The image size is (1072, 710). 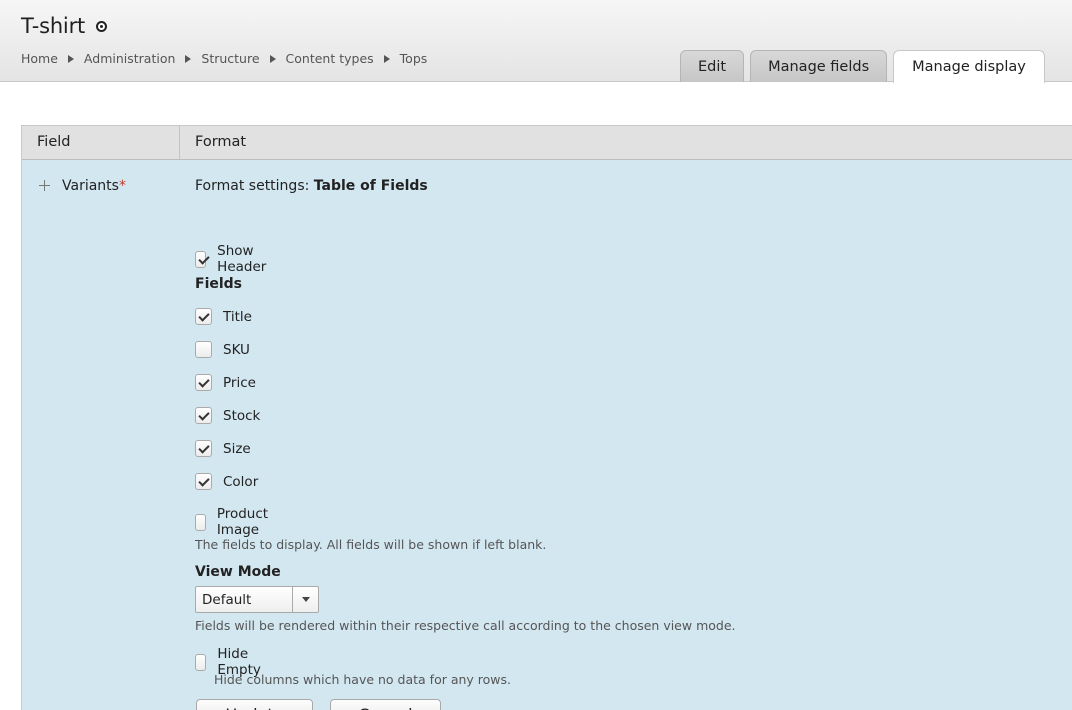 What do you see at coordinates (385, 704) in the screenshot?
I see `cancel-button: Cancel` at bounding box center [385, 704].